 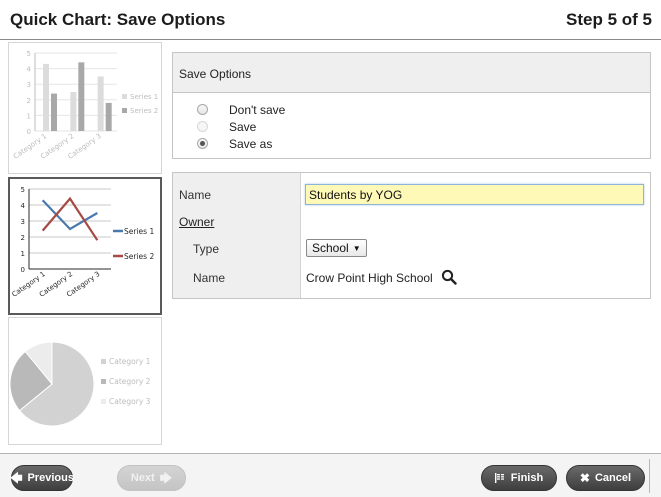 I want to click on next-button: Next 🡆, so click(x=151, y=478).